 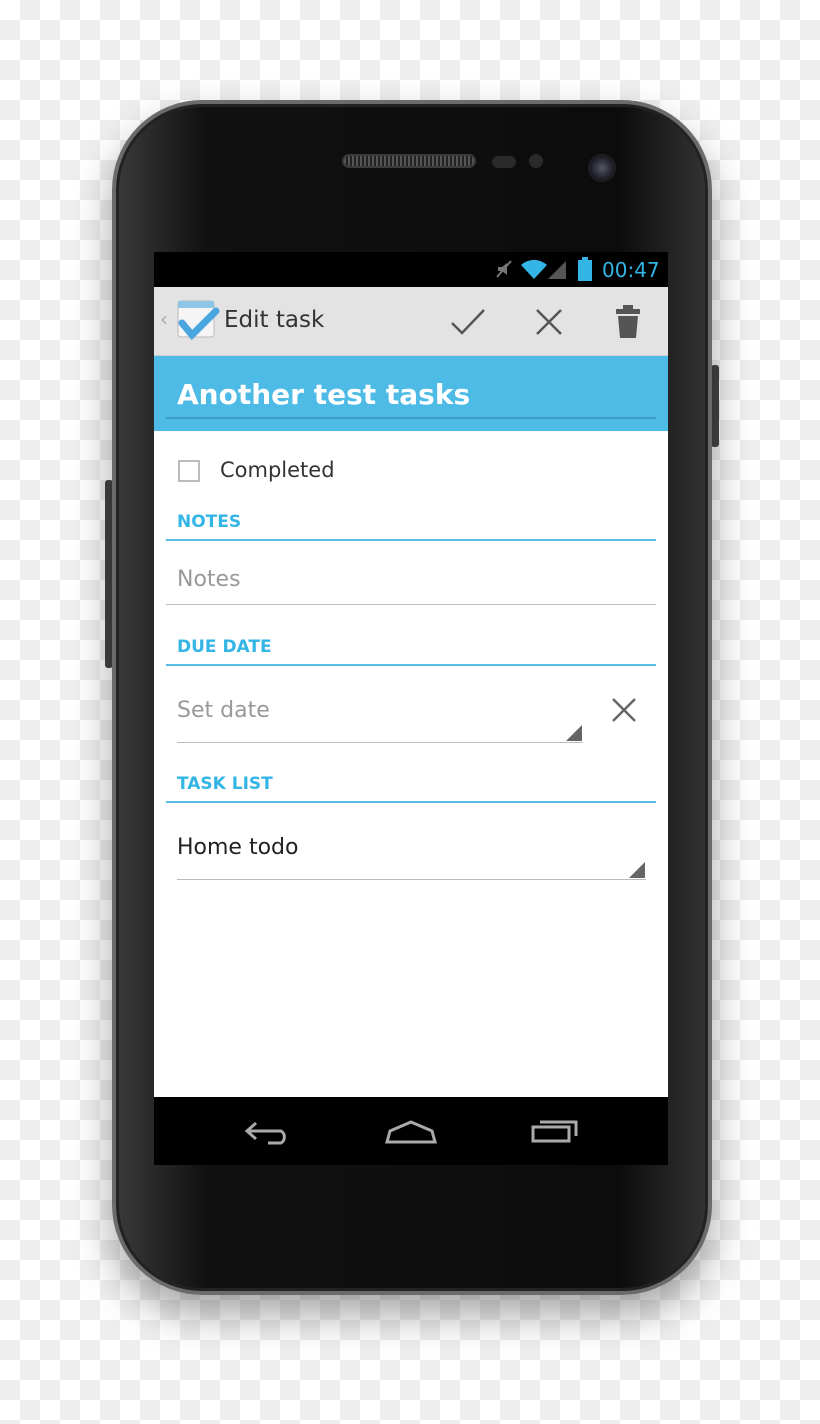 I want to click on title-underline, so click(x=411, y=418).